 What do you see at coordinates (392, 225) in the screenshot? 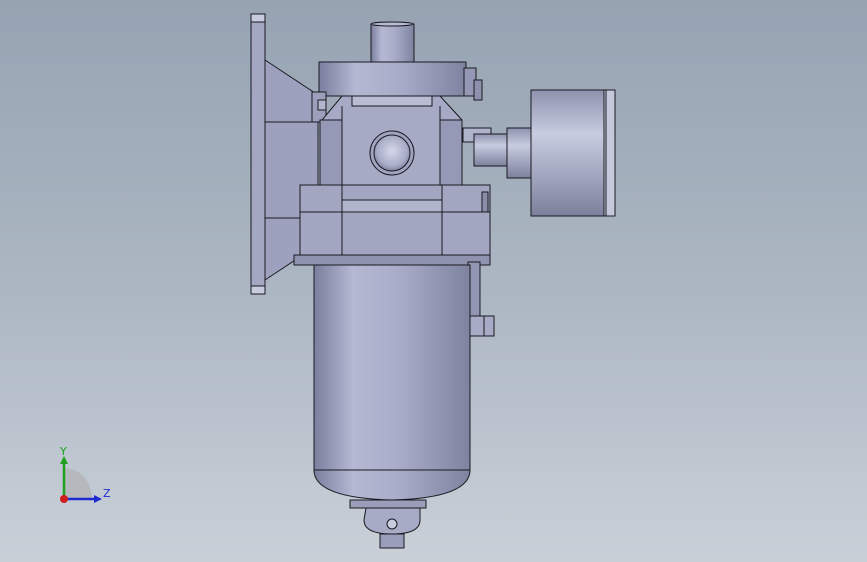
I see `bowl-clamp-collar` at bounding box center [392, 225].